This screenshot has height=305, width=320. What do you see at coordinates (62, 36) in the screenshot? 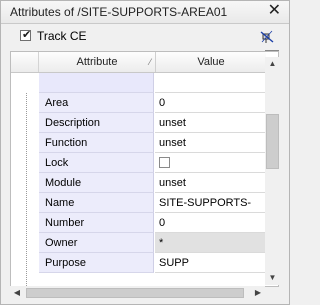
I see `track-ce-label: Track CE` at bounding box center [62, 36].